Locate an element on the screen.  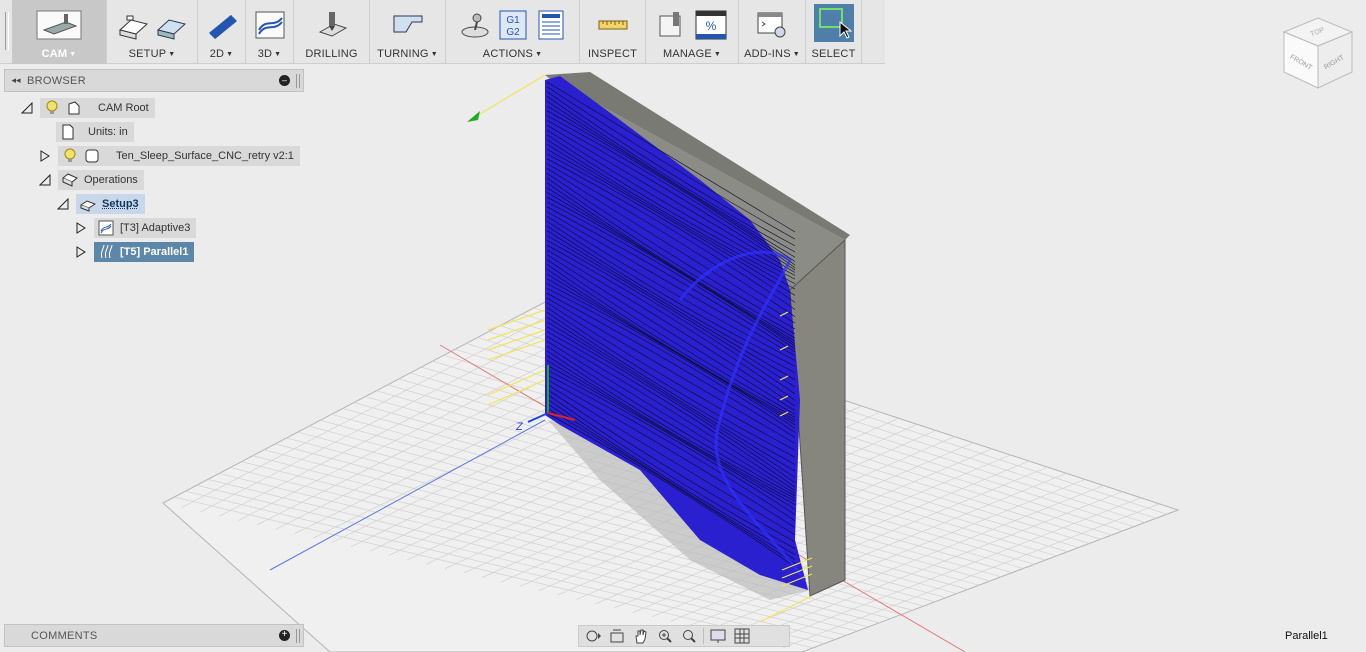
manage-group: % MANAGE ▼ is located at coordinates (692, 32).